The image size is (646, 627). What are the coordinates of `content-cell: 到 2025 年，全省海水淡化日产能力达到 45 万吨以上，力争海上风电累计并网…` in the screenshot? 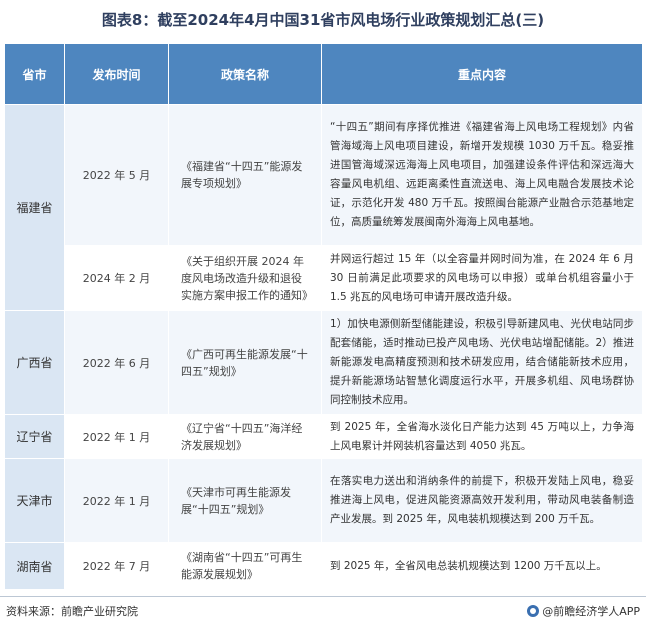 It's located at (482, 436).